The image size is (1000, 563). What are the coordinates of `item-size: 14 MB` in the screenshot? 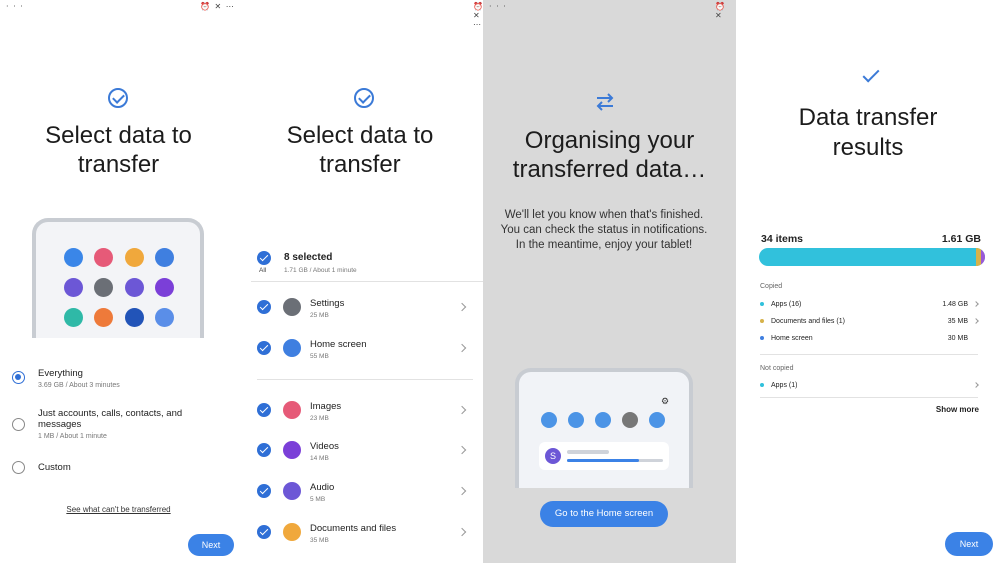 It's located at (319, 458).